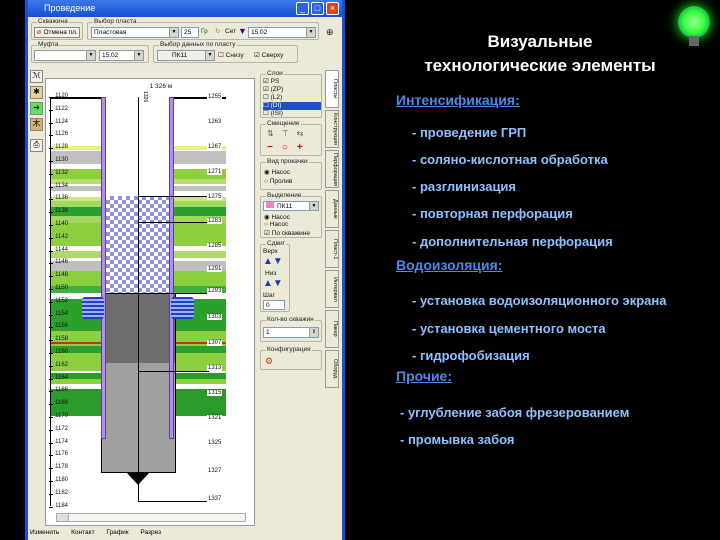 This screenshot has height=540, width=720. I want to click on bullet-item: - повторная перфорация, so click(492, 213).